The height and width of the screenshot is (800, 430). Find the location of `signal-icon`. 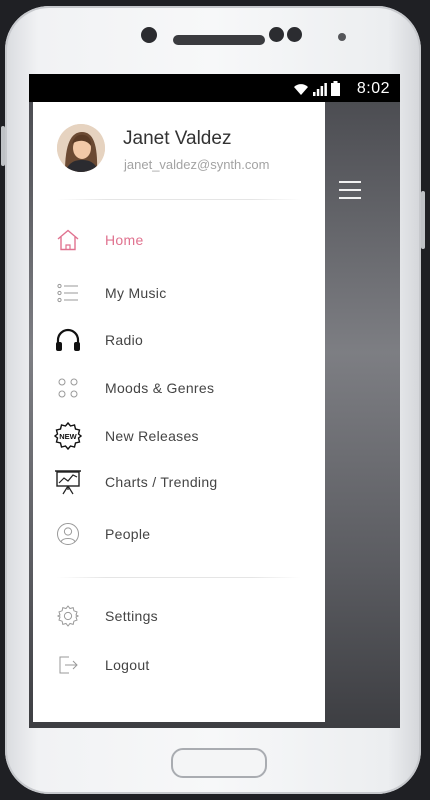

signal-icon is located at coordinates (320, 89).